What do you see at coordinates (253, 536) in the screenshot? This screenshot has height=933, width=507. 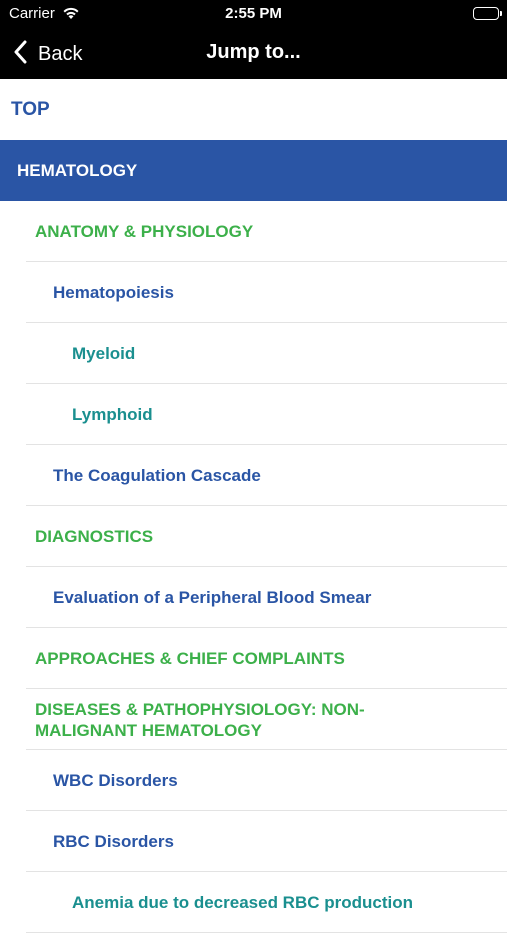 I see `list-item: DIAGNOSTICS` at bounding box center [253, 536].